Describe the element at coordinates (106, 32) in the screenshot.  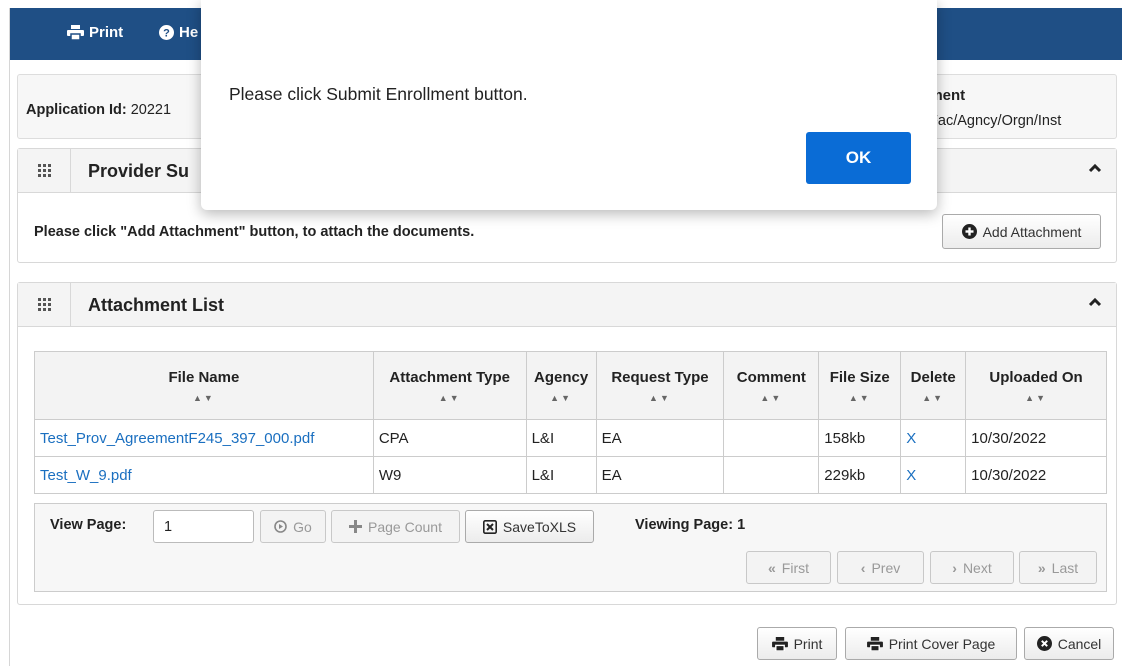
I see `toolbar-print-label: Print` at that location.